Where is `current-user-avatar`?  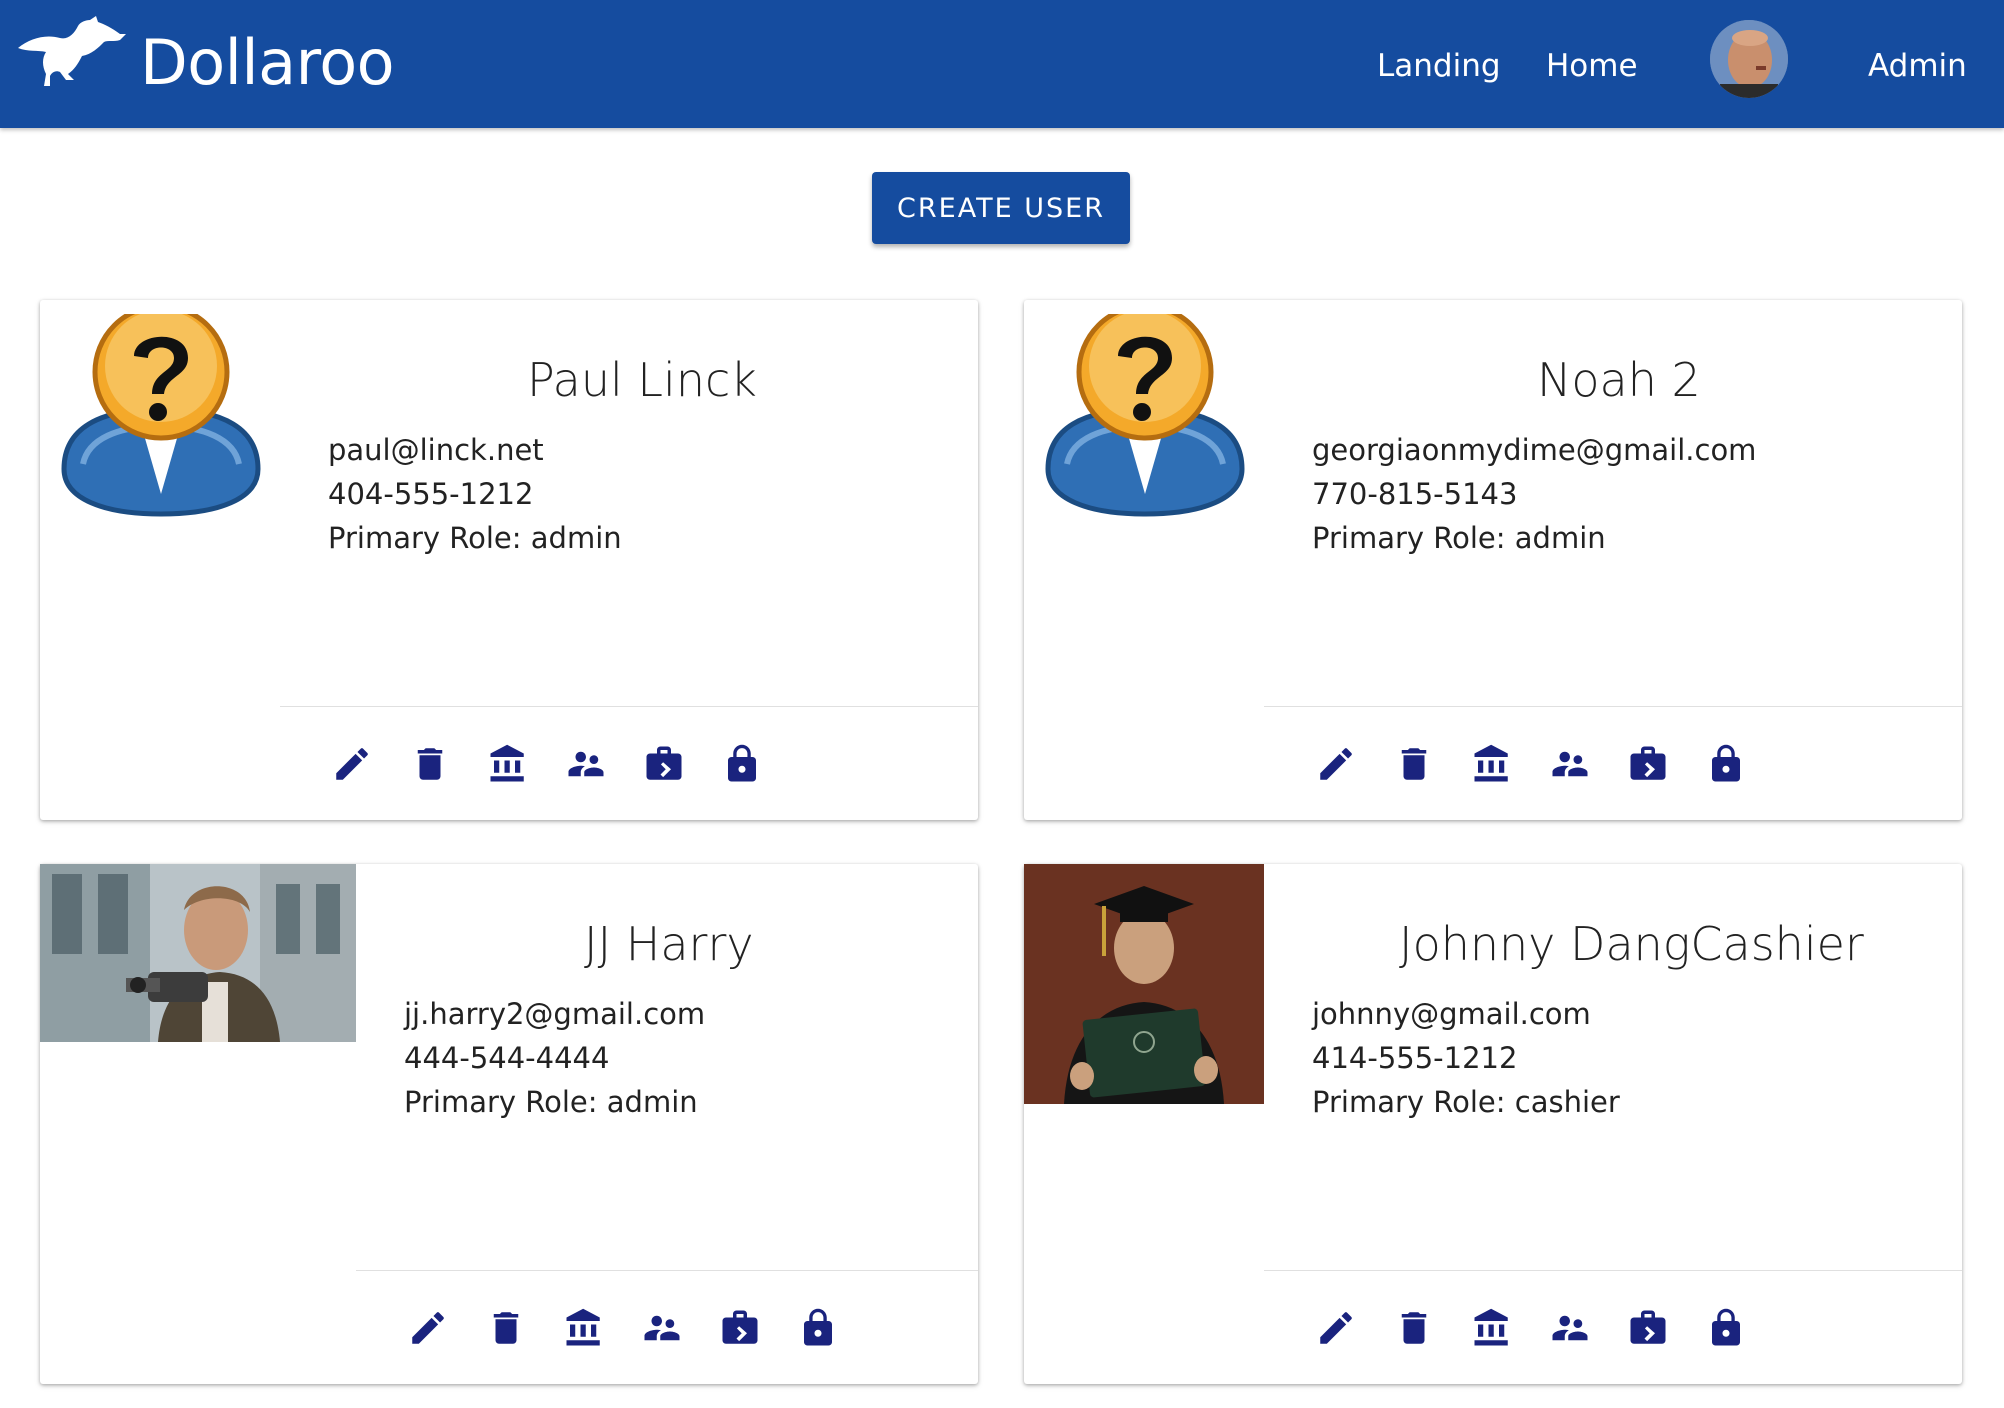 current-user-avatar is located at coordinates (1749, 59).